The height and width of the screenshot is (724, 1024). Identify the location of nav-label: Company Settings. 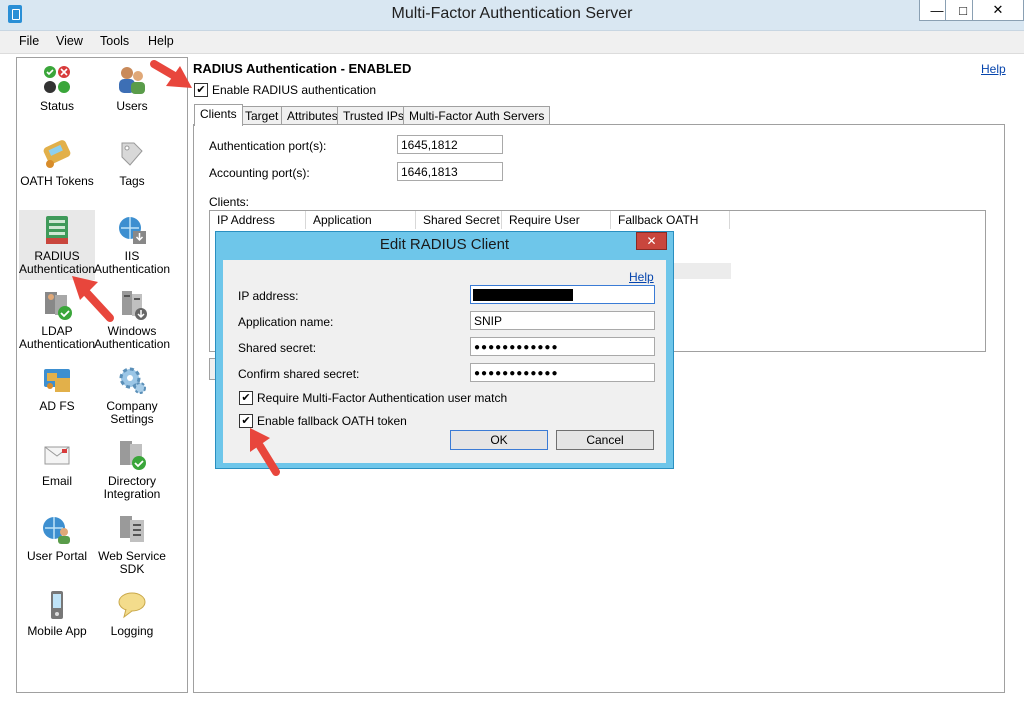
(132, 412).